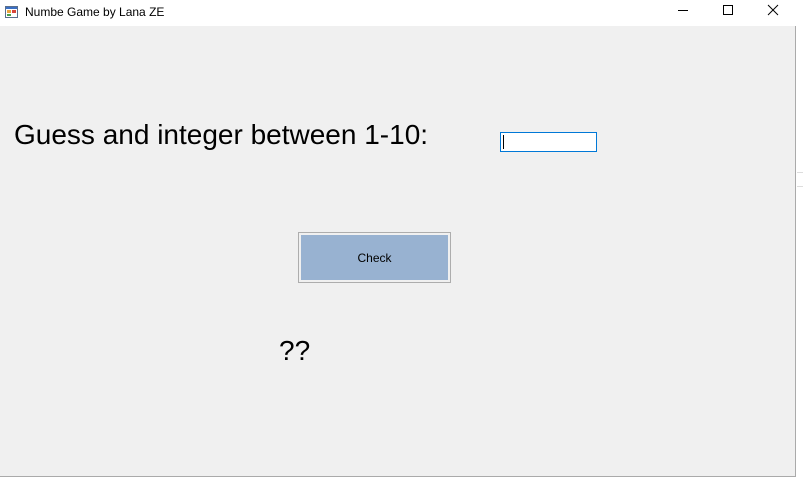  I want to click on maximize-button, so click(727, 12).